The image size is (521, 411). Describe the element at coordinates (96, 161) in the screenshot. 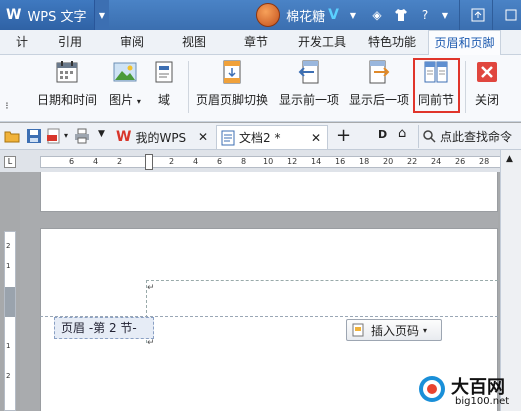

I see `ruler-tick: 4` at that location.